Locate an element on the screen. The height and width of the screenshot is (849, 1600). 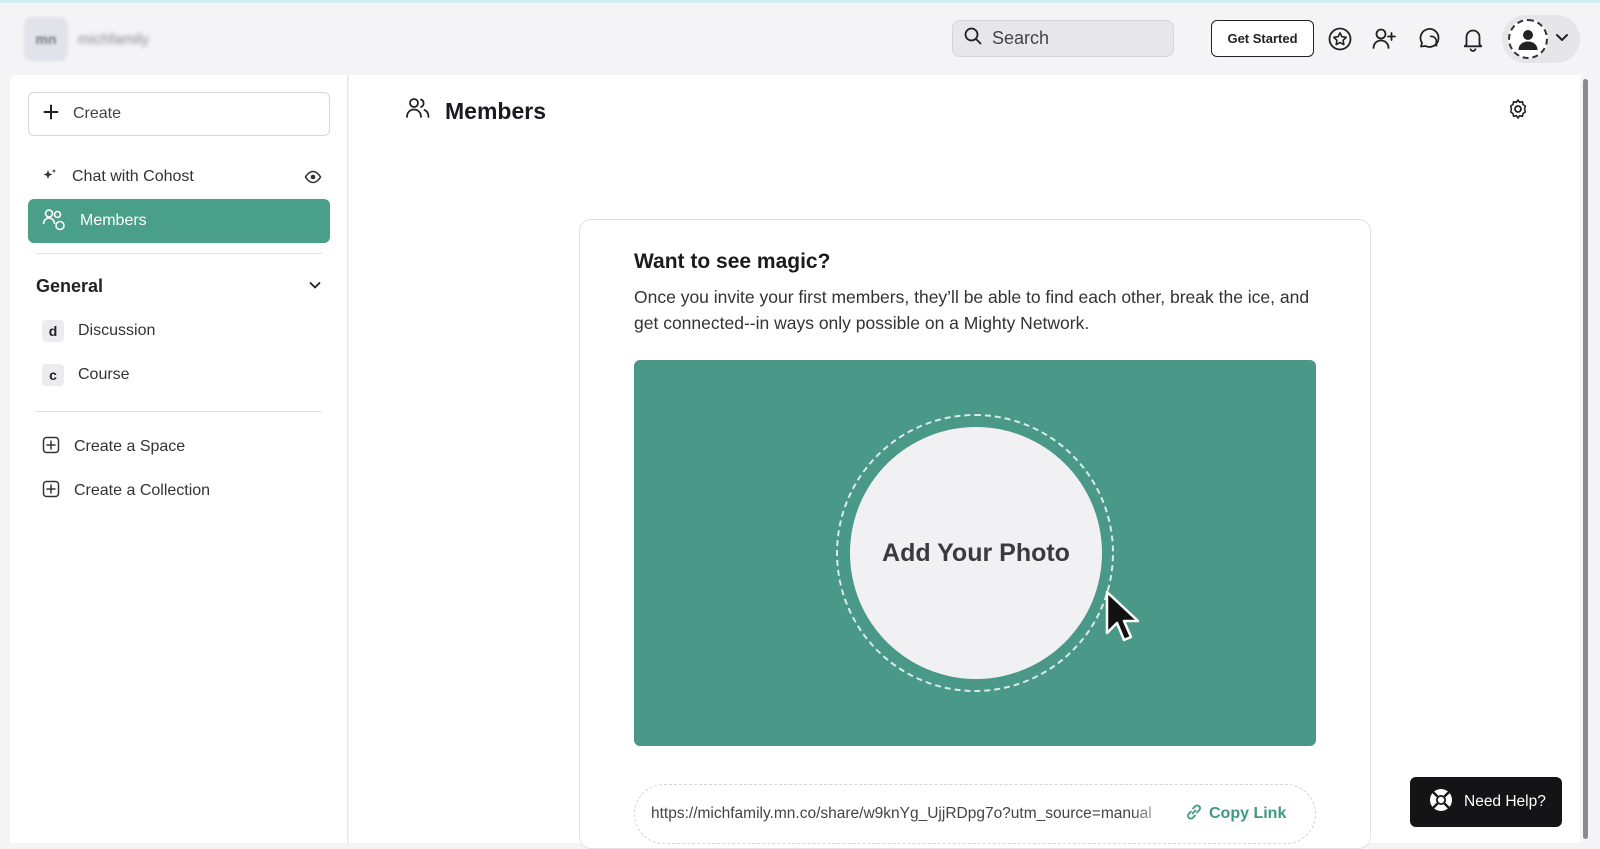
top-header: mn michfamily Get Started is located at coordinates (800, 39).